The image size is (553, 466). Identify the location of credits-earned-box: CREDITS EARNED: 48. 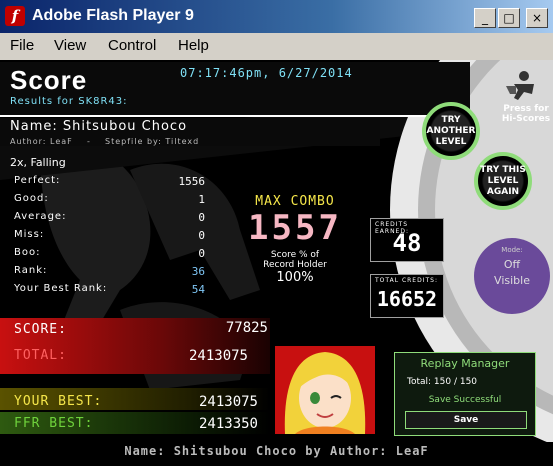
(407, 240).